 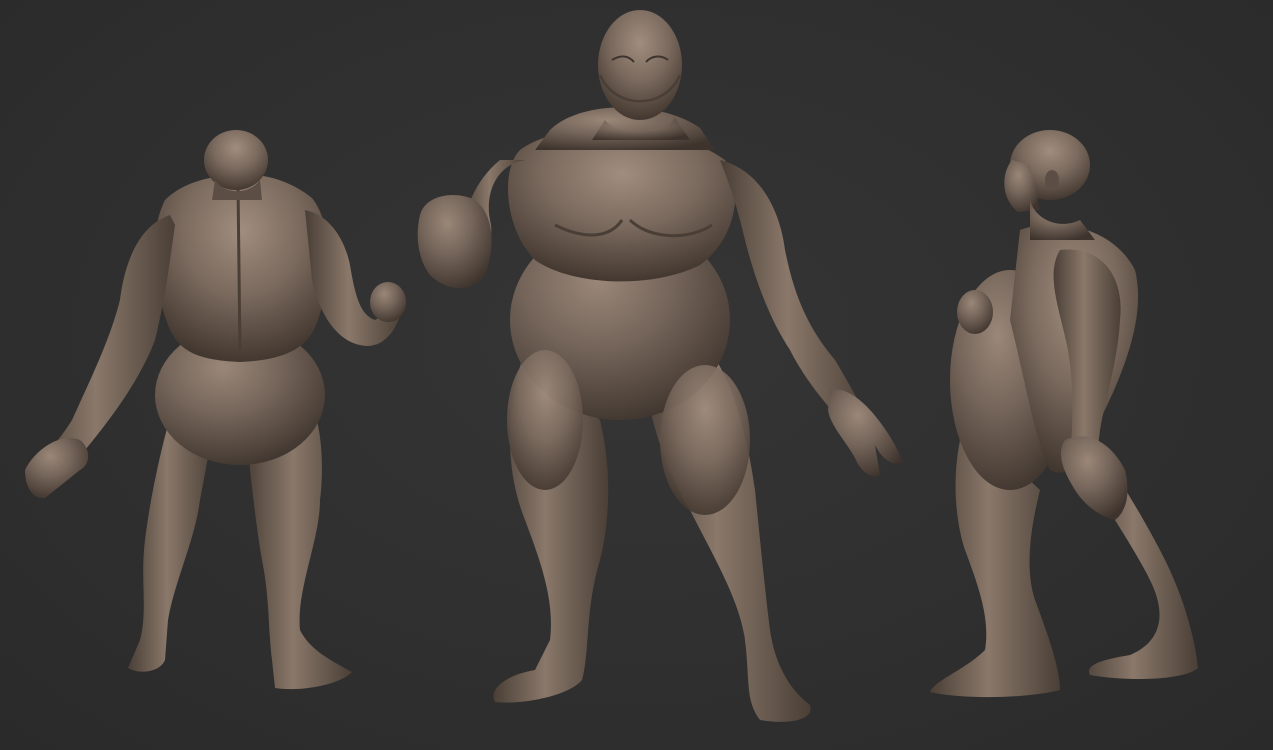 What do you see at coordinates (353, 278) in the screenshot?
I see `back-right-arm` at bounding box center [353, 278].